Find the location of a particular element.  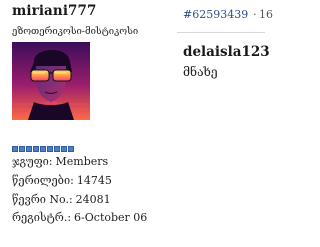

stat-group: ჯგუფი: Members is located at coordinates (60, 161).